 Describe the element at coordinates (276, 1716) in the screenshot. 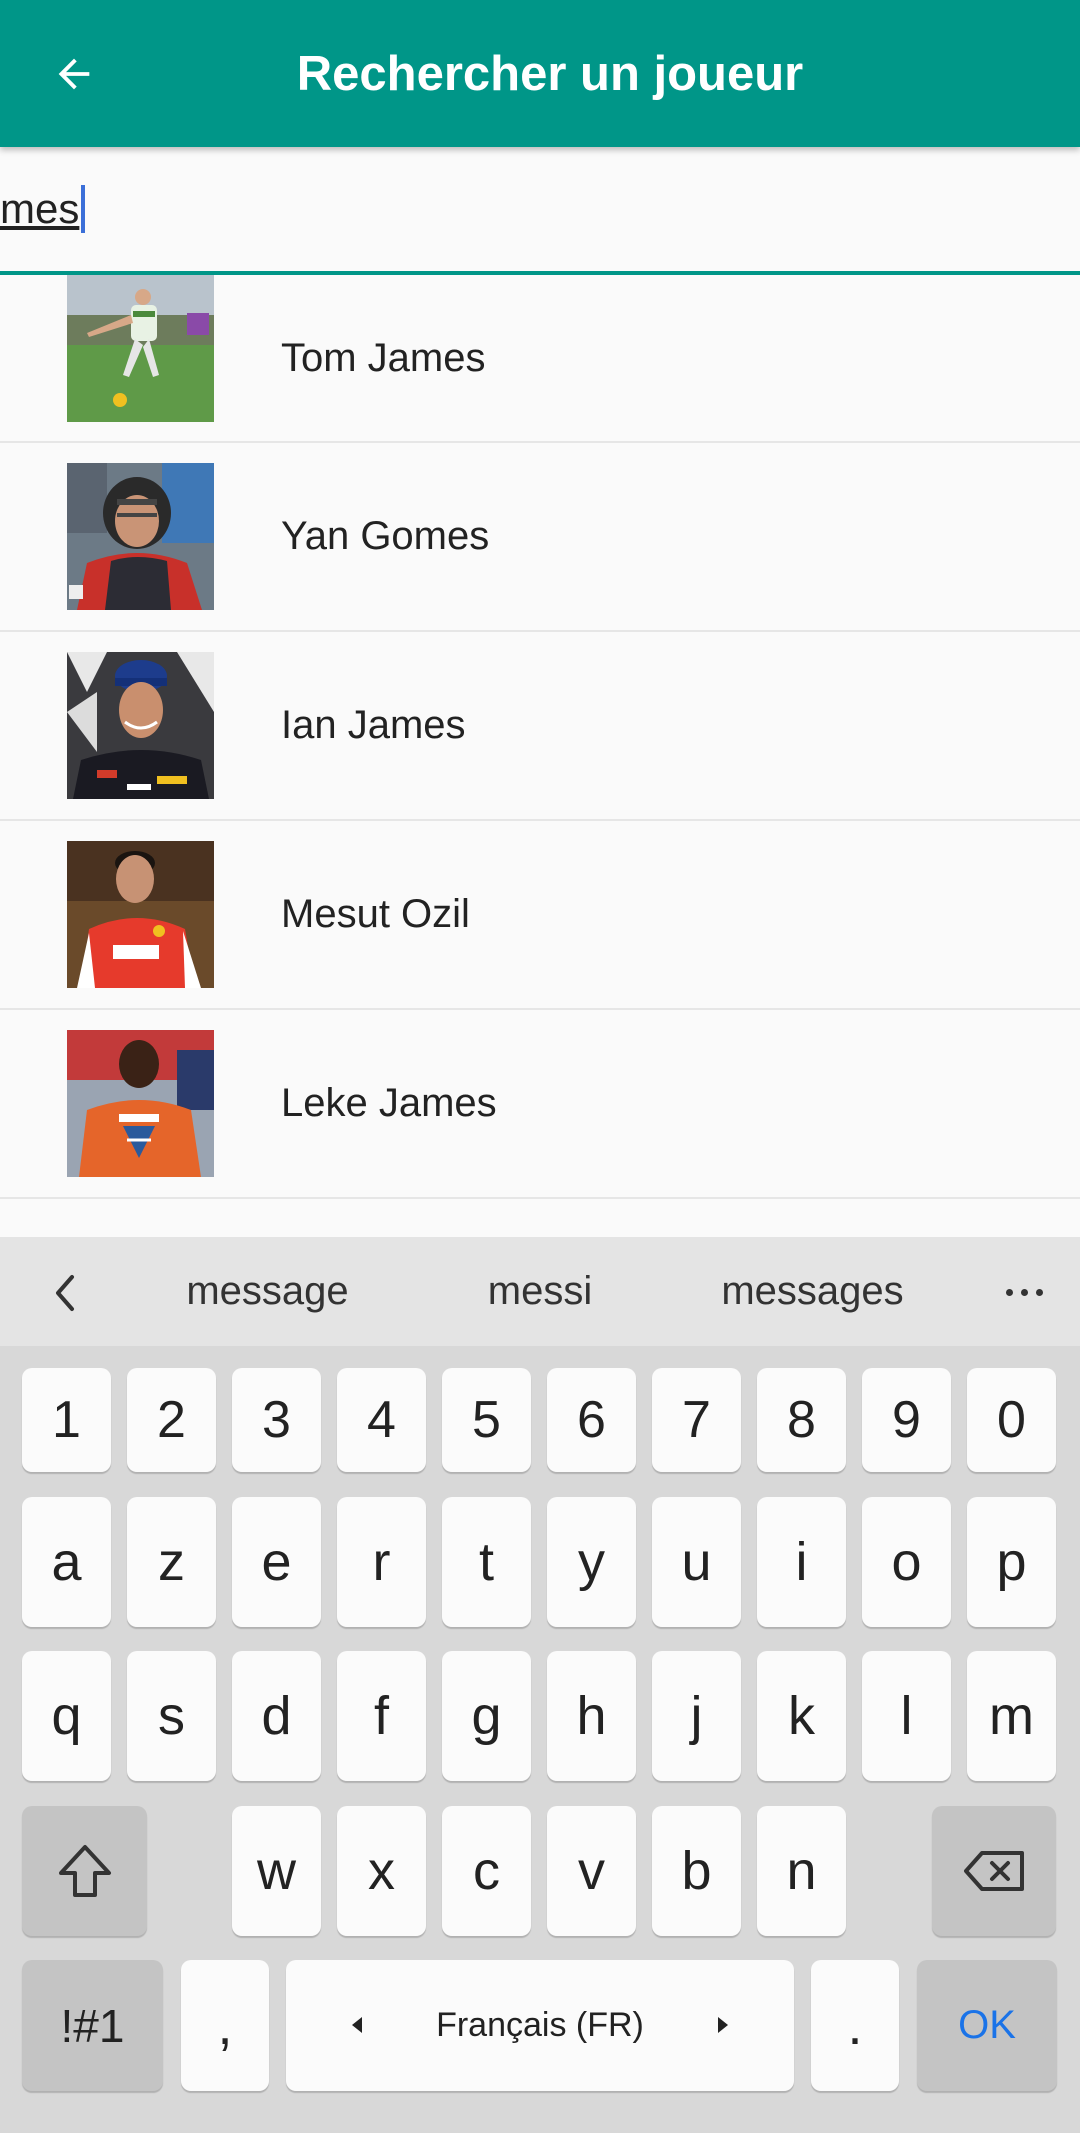

I see `key-d: d` at that location.